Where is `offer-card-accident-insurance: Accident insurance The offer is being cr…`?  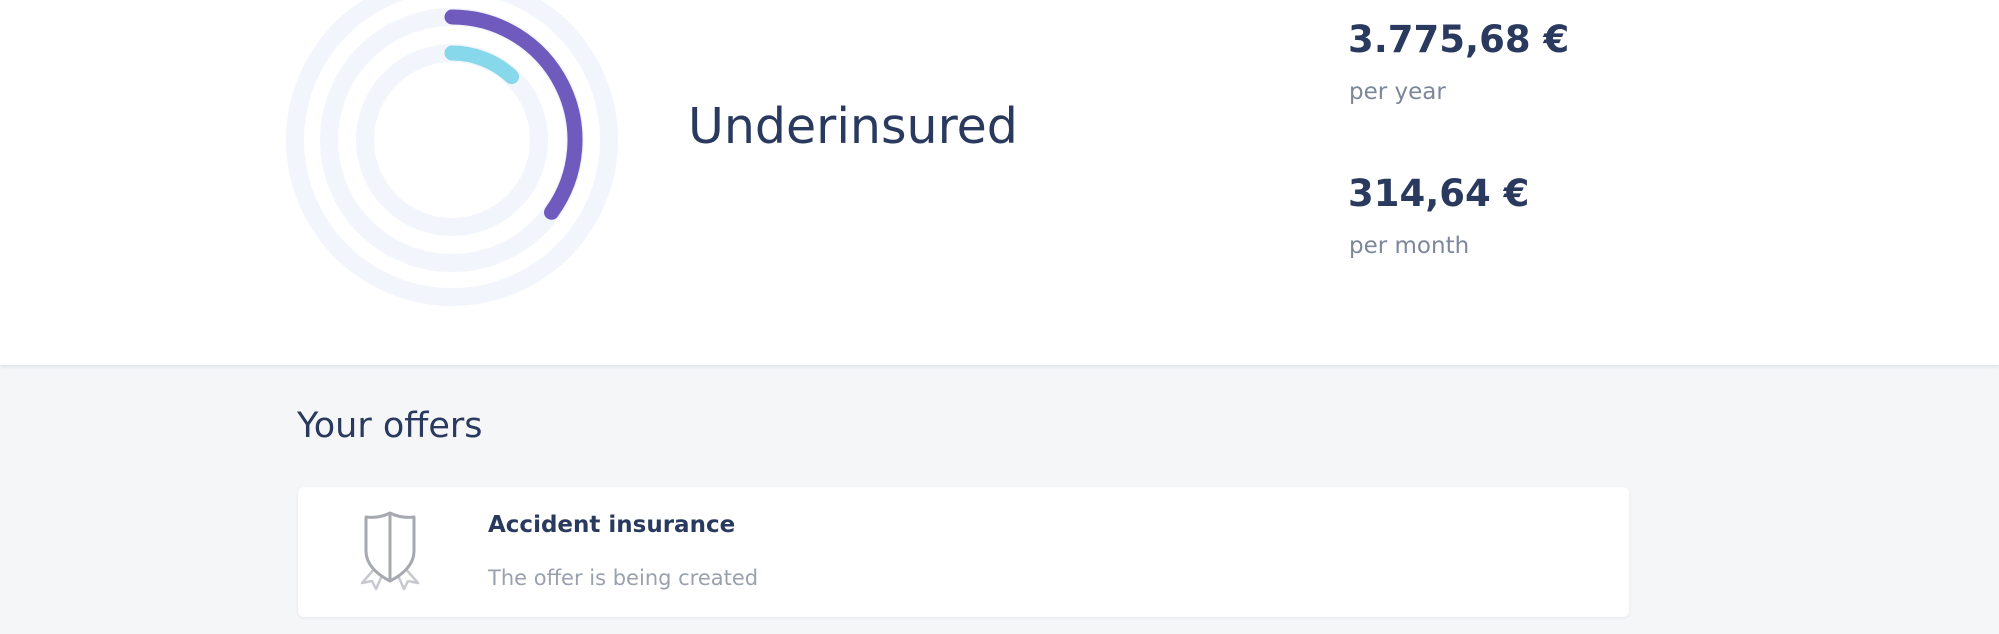 offer-card-accident-insurance: Accident insurance The offer is being cr… is located at coordinates (963, 552).